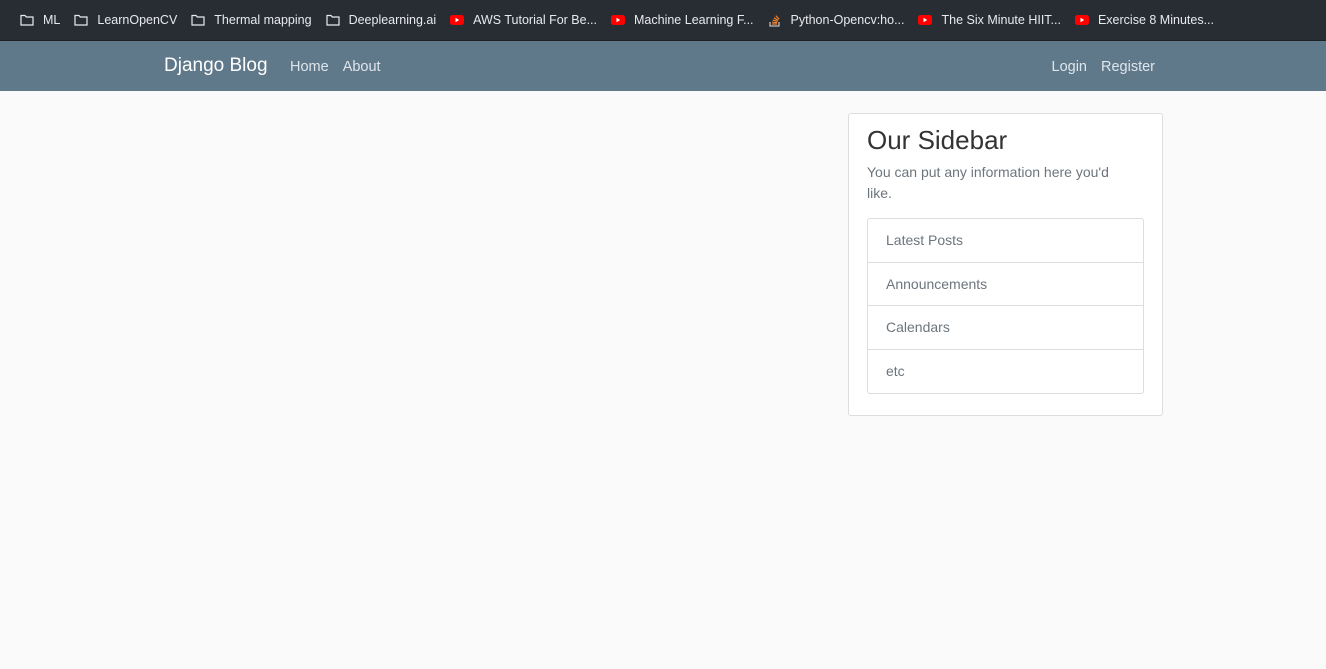  I want to click on sidebar-list: Latest Posts Announcements Calendars etc, so click(1005, 306).